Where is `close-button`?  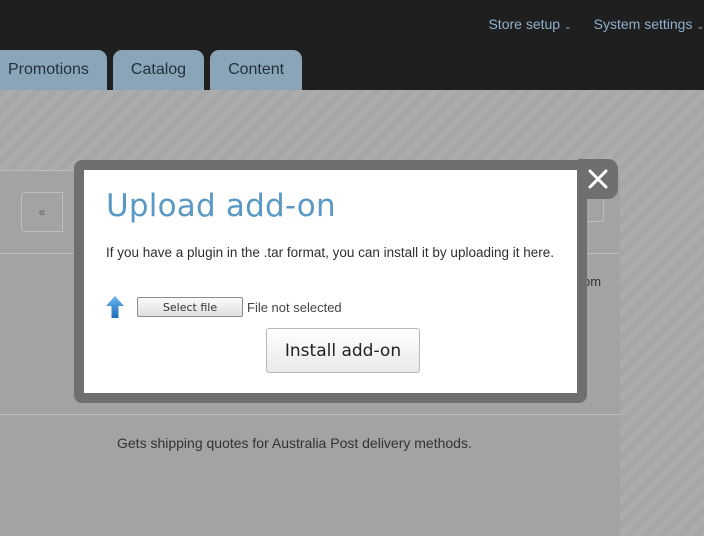
close-button is located at coordinates (598, 179).